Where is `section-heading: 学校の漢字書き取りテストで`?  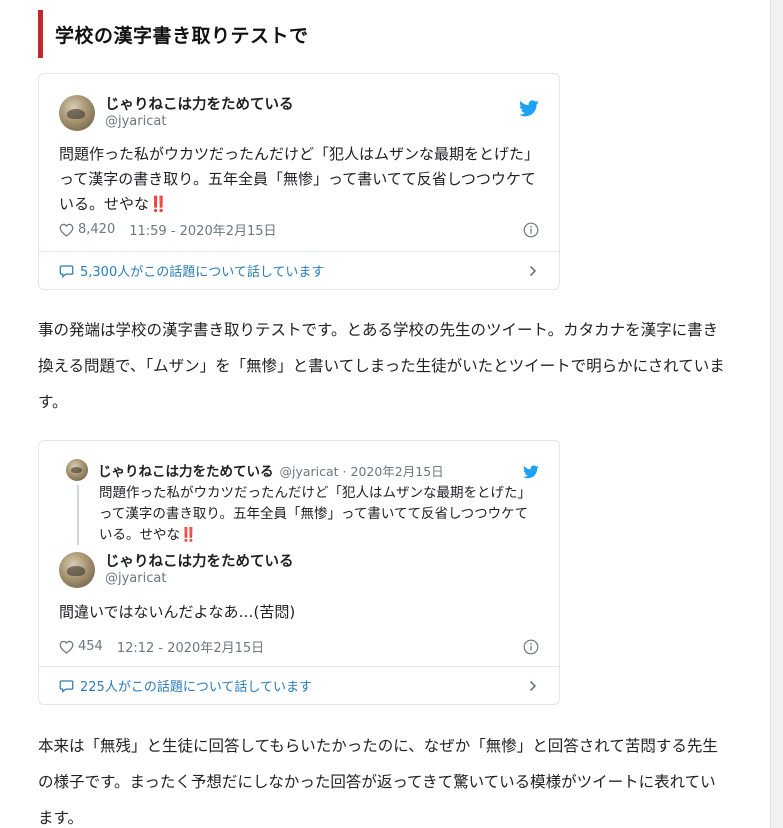 section-heading: 学校の漢字書き取りテストで is located at coordinates (388, 34).